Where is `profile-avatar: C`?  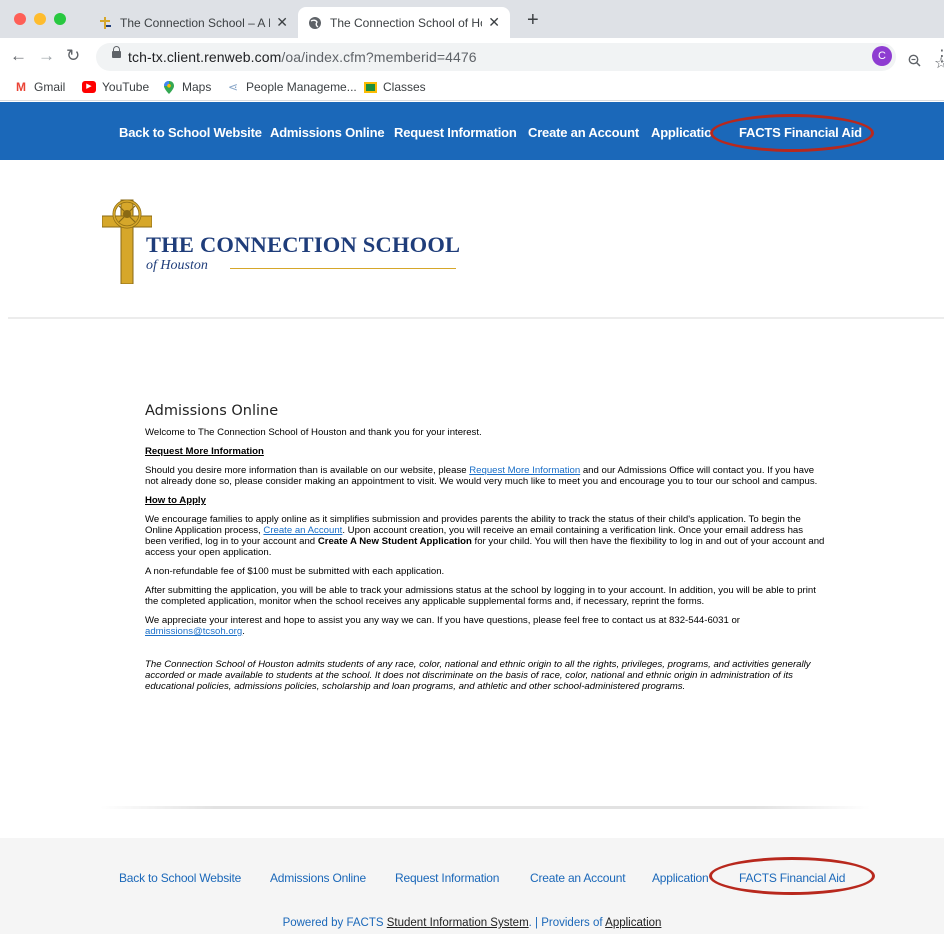
profile-avatar: C is located at coordinates (882, 56).